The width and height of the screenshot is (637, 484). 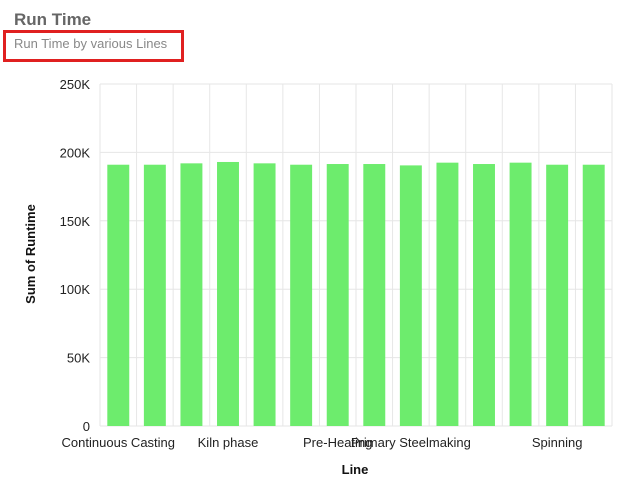 I want to click on y-axis-title: Sum of Runtime, so click(x=30, y=254).